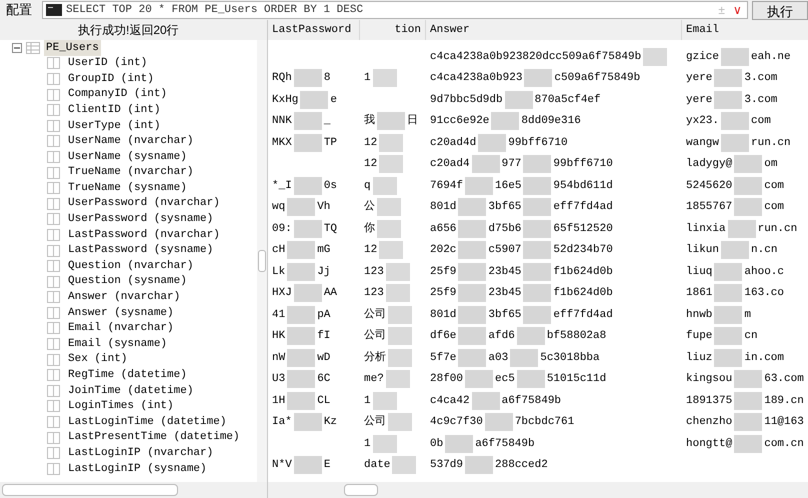 This screenshot has width=808, height=498. I want to click on table-cell-text: Ia*, so click(282, 422).